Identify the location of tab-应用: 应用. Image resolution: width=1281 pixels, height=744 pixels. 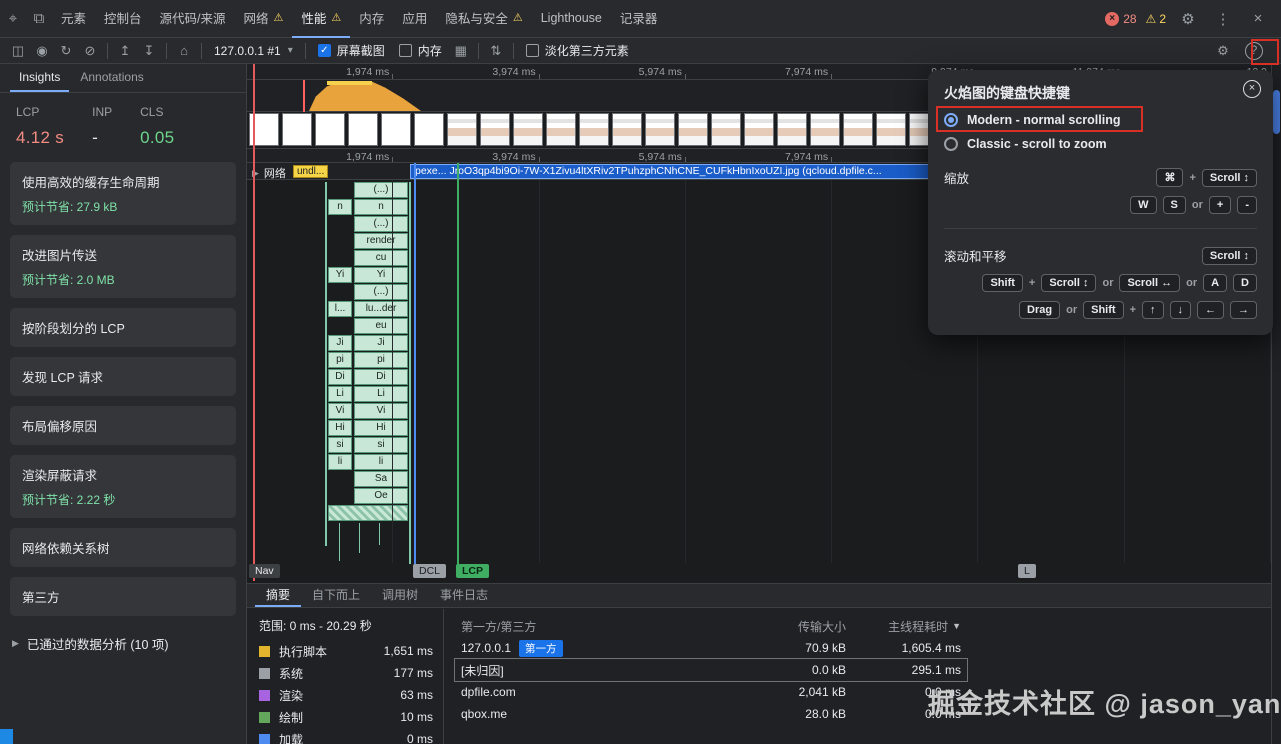
(414, 19).